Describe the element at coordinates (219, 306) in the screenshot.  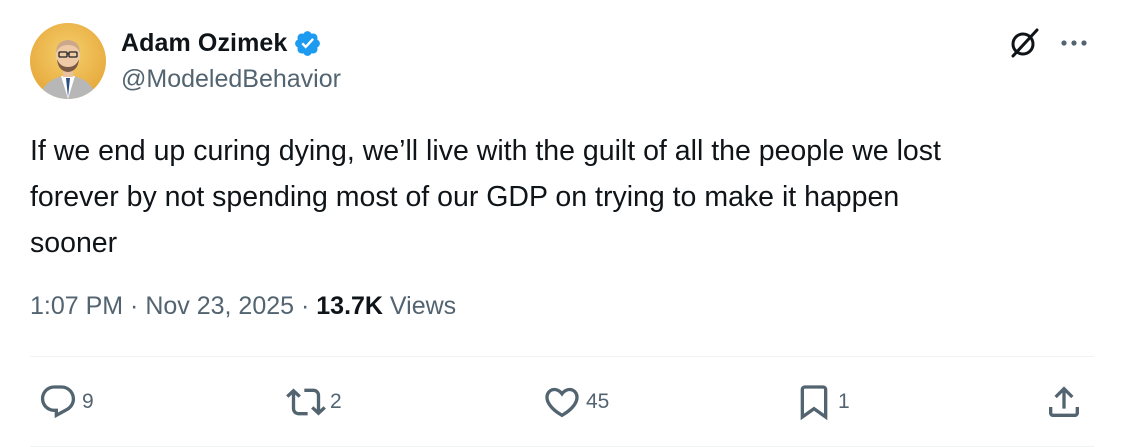
I see `tweet-date: Nov 23, 2025` at that location.